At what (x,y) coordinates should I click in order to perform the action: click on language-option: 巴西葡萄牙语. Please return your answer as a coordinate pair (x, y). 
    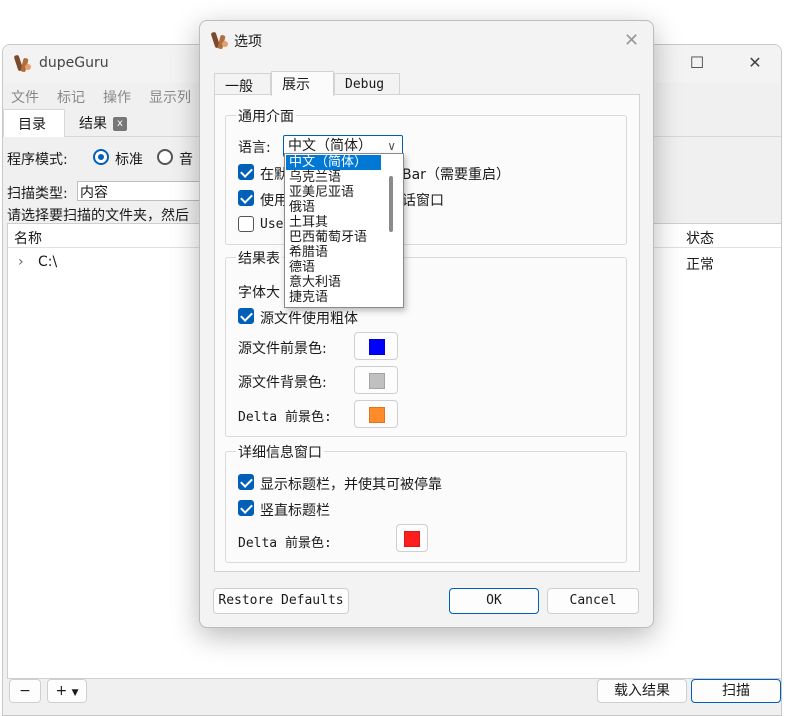
    Looking at the image, I should click on (333, 237).